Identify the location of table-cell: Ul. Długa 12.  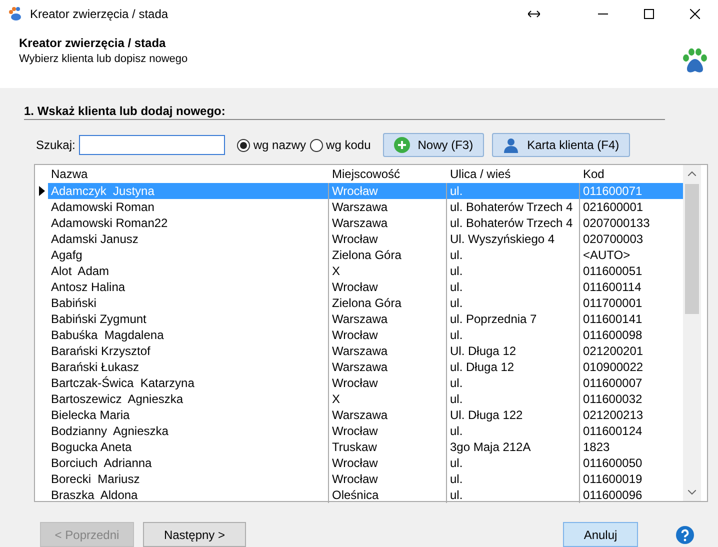
(513, 351).